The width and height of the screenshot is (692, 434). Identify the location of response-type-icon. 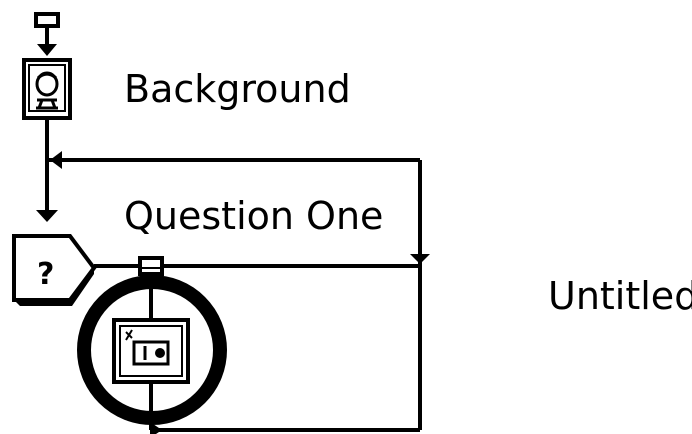
(151, 266).